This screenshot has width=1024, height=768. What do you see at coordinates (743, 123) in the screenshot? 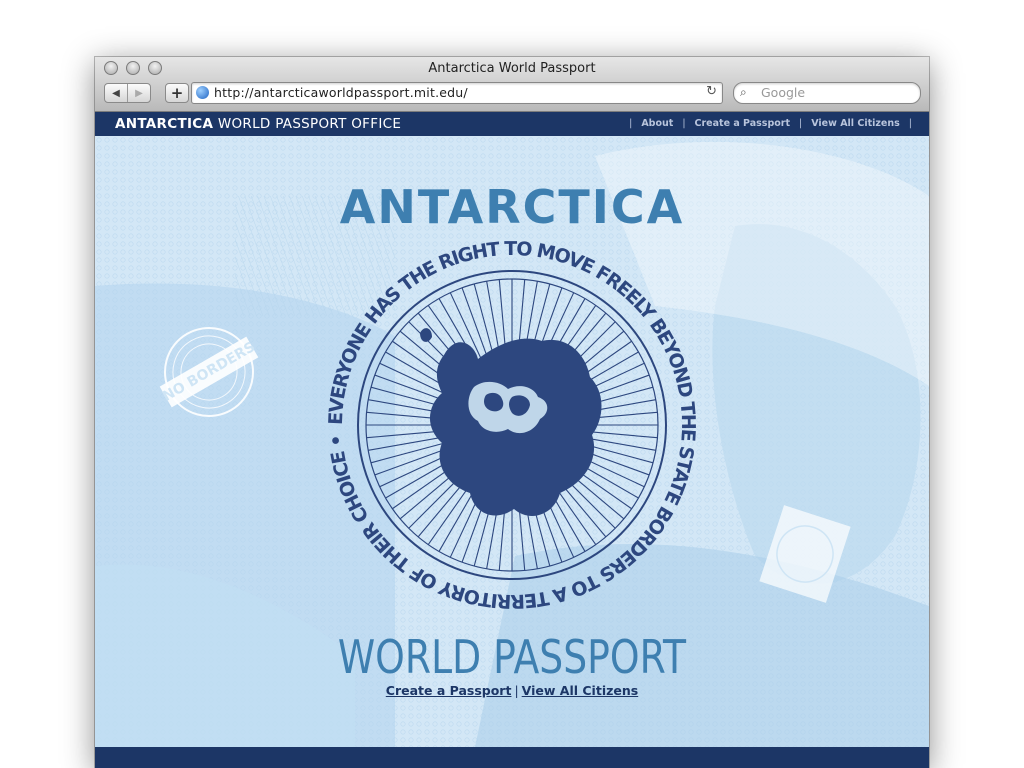
I see `nav-create-passport-link: Create a Passport` at bounding box center [743, 123].